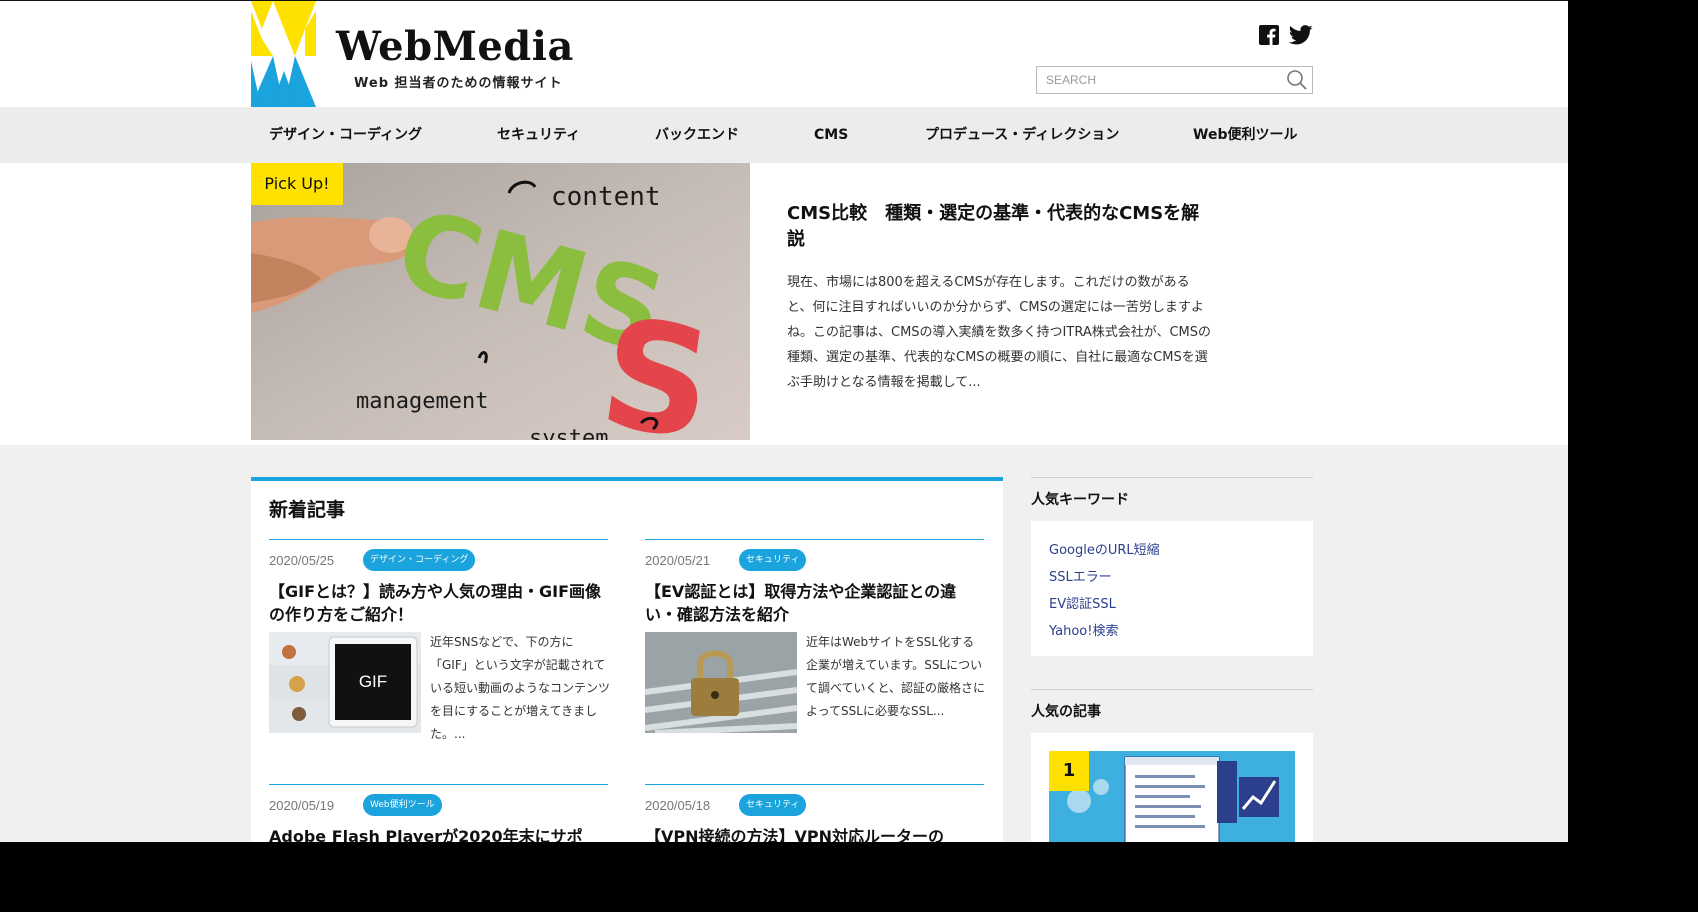 This screenshot has width=1698, height=912. What do you see at coordinates (678, 805) in the screenshot?
I see `article-date: 2020/05/18` at bounding box center [678, 805].